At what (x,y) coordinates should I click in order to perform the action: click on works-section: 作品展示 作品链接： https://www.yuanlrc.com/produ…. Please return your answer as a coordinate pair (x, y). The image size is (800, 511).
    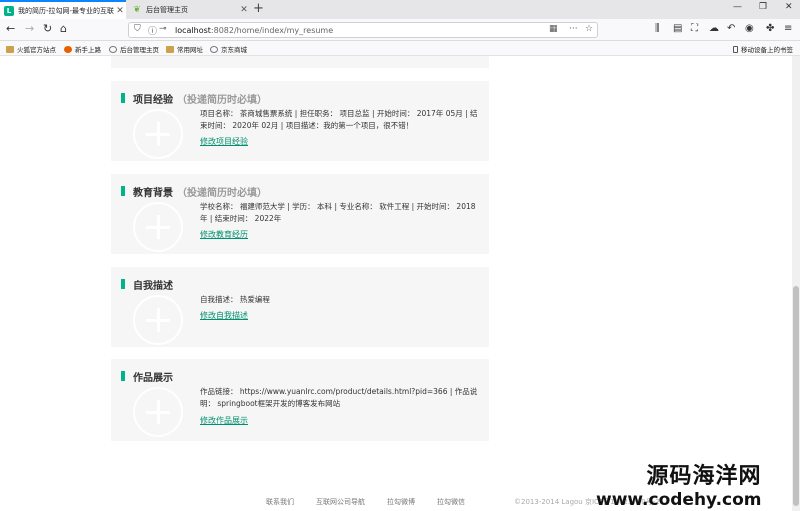
    Looking at the image, I should click on (300, 400).